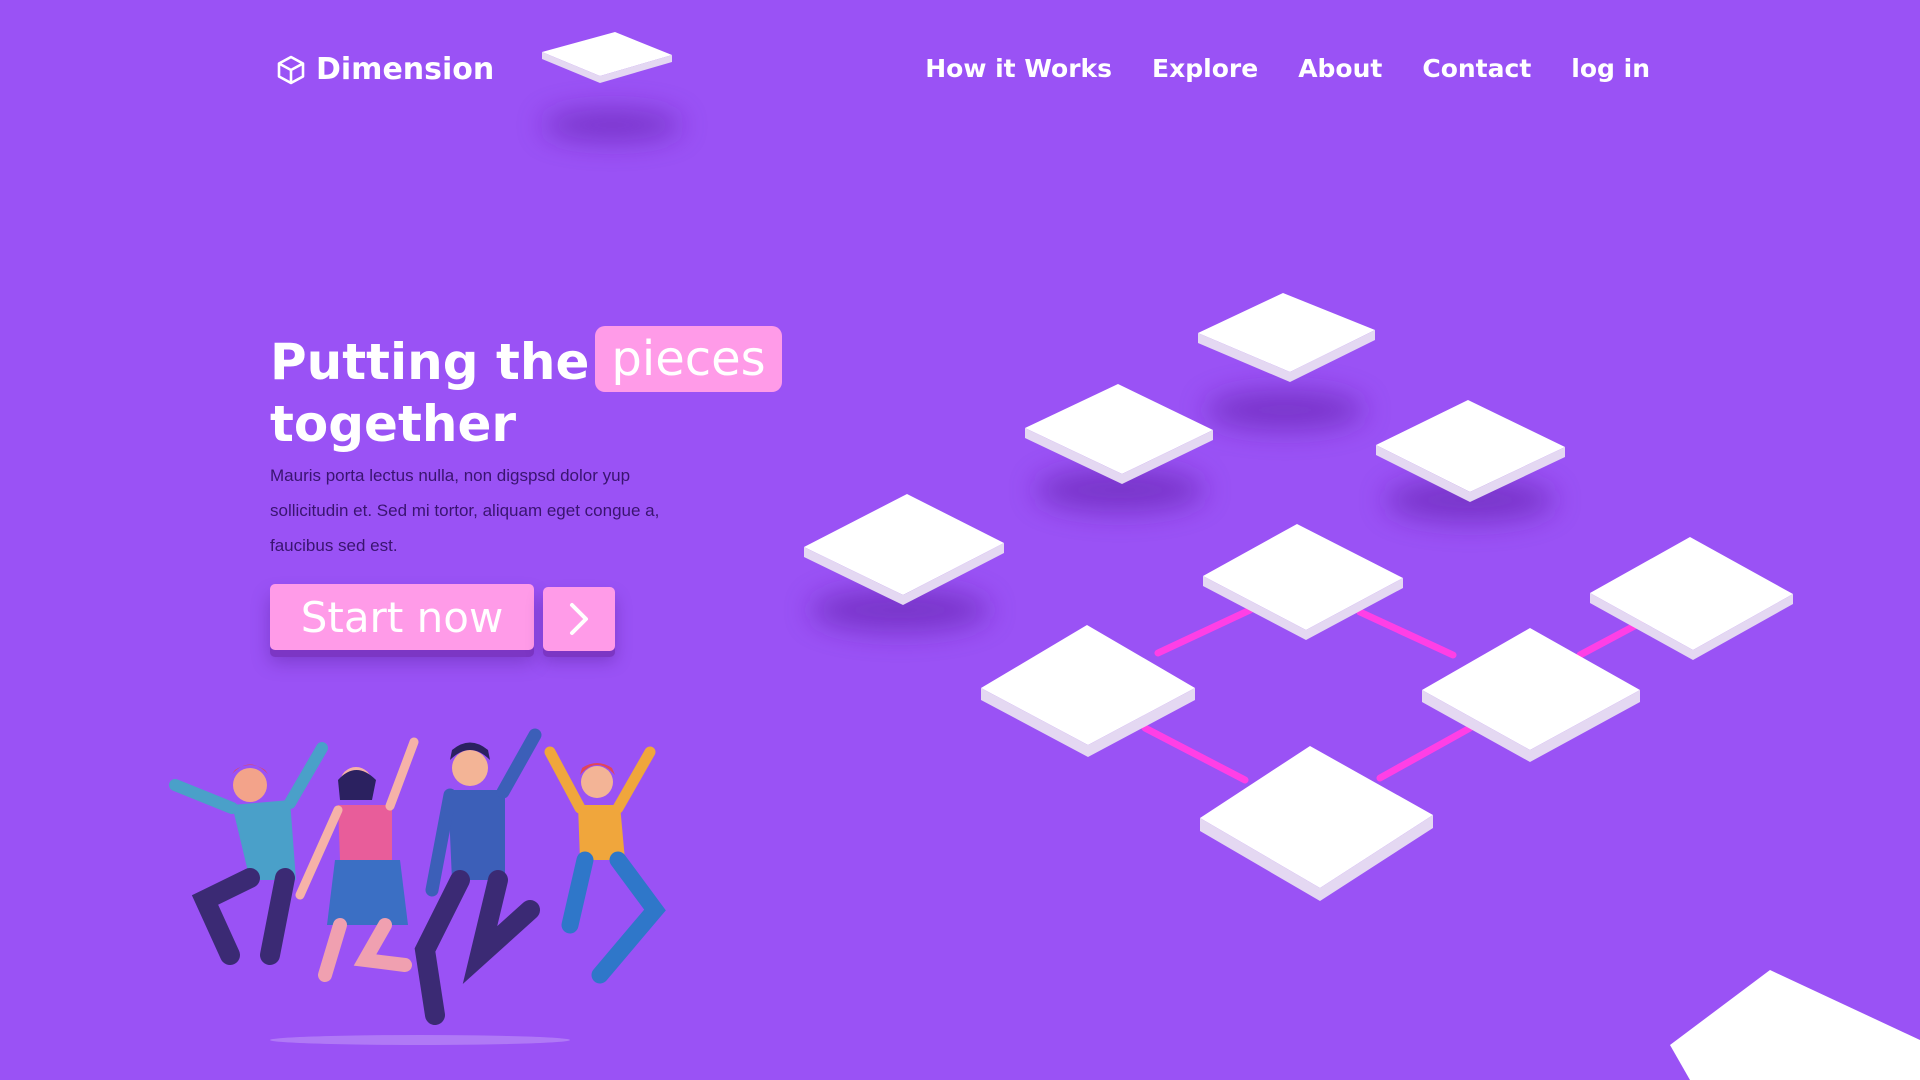  I want to click on nav-link-about: About, so click(1340, 68).